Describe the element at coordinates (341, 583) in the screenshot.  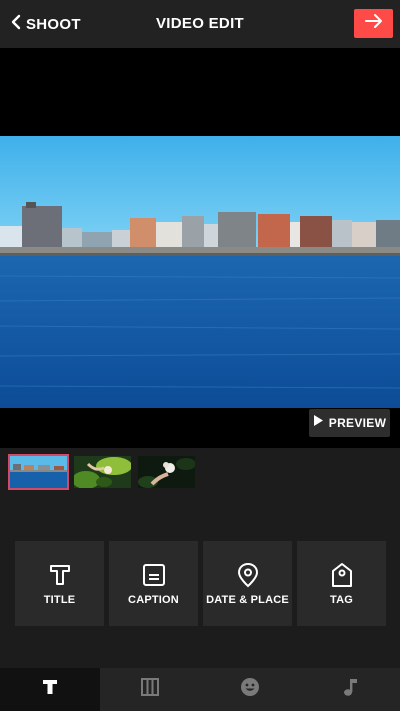
I see `tag-tool-button: TAG` at that location.